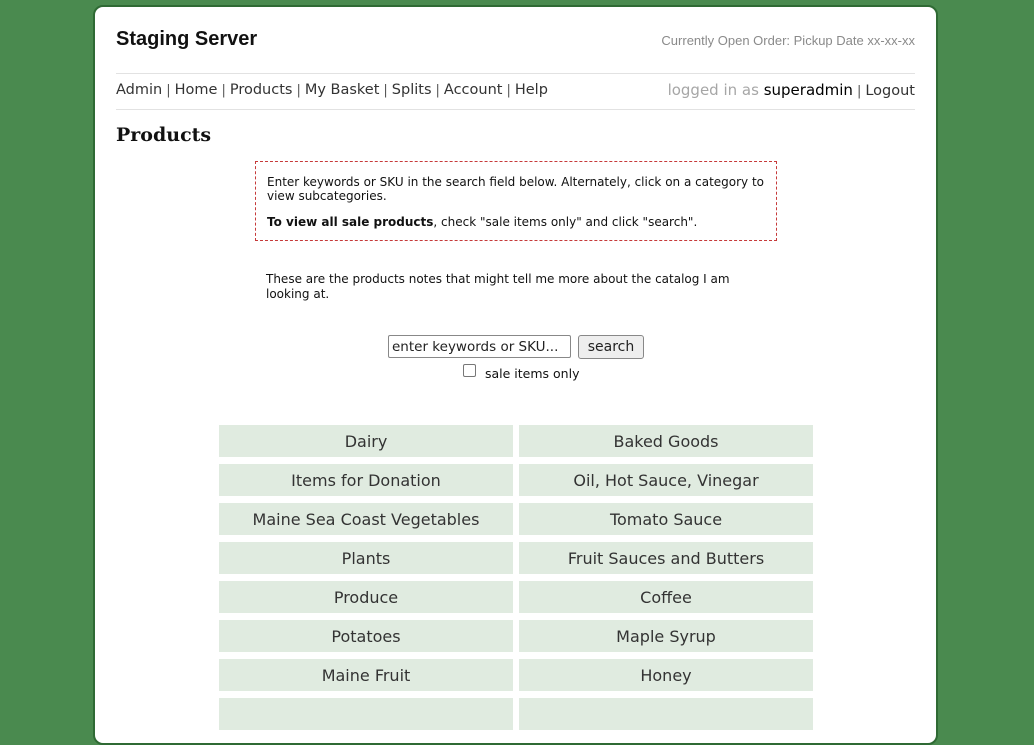 This screenshot has height=745, width=1034. I want to click on category-maine-sea-coast-vegetables: Maine Sea Coast Vegetables, so click(366, 519).